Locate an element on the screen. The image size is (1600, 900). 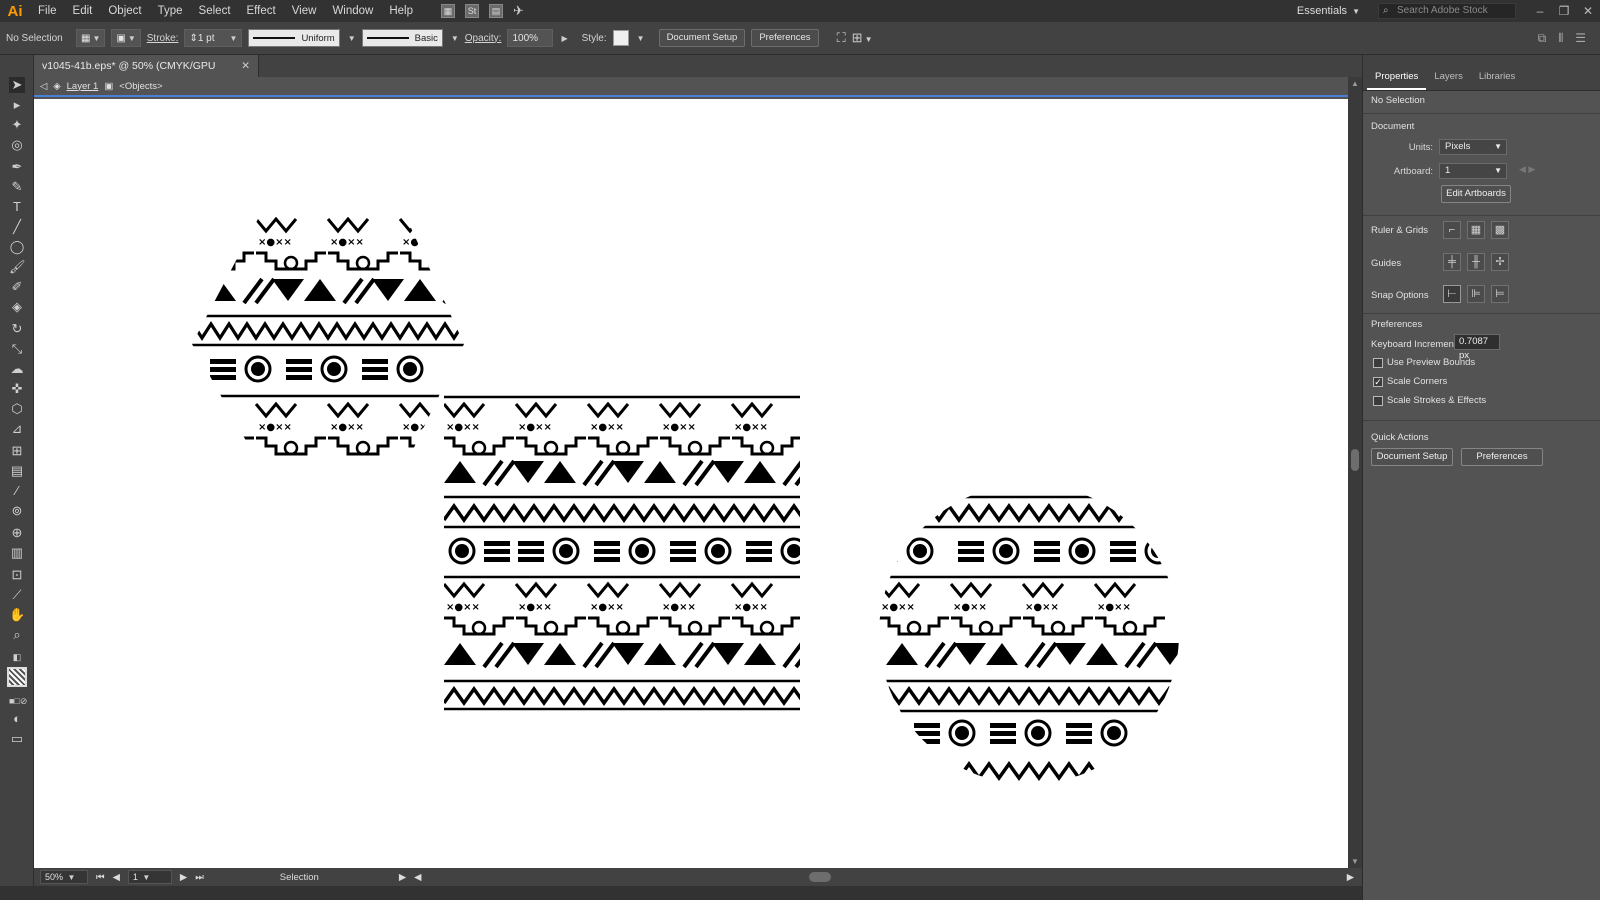
ellipse-tool-icon: ◯ is located at coordinates (17, 247).